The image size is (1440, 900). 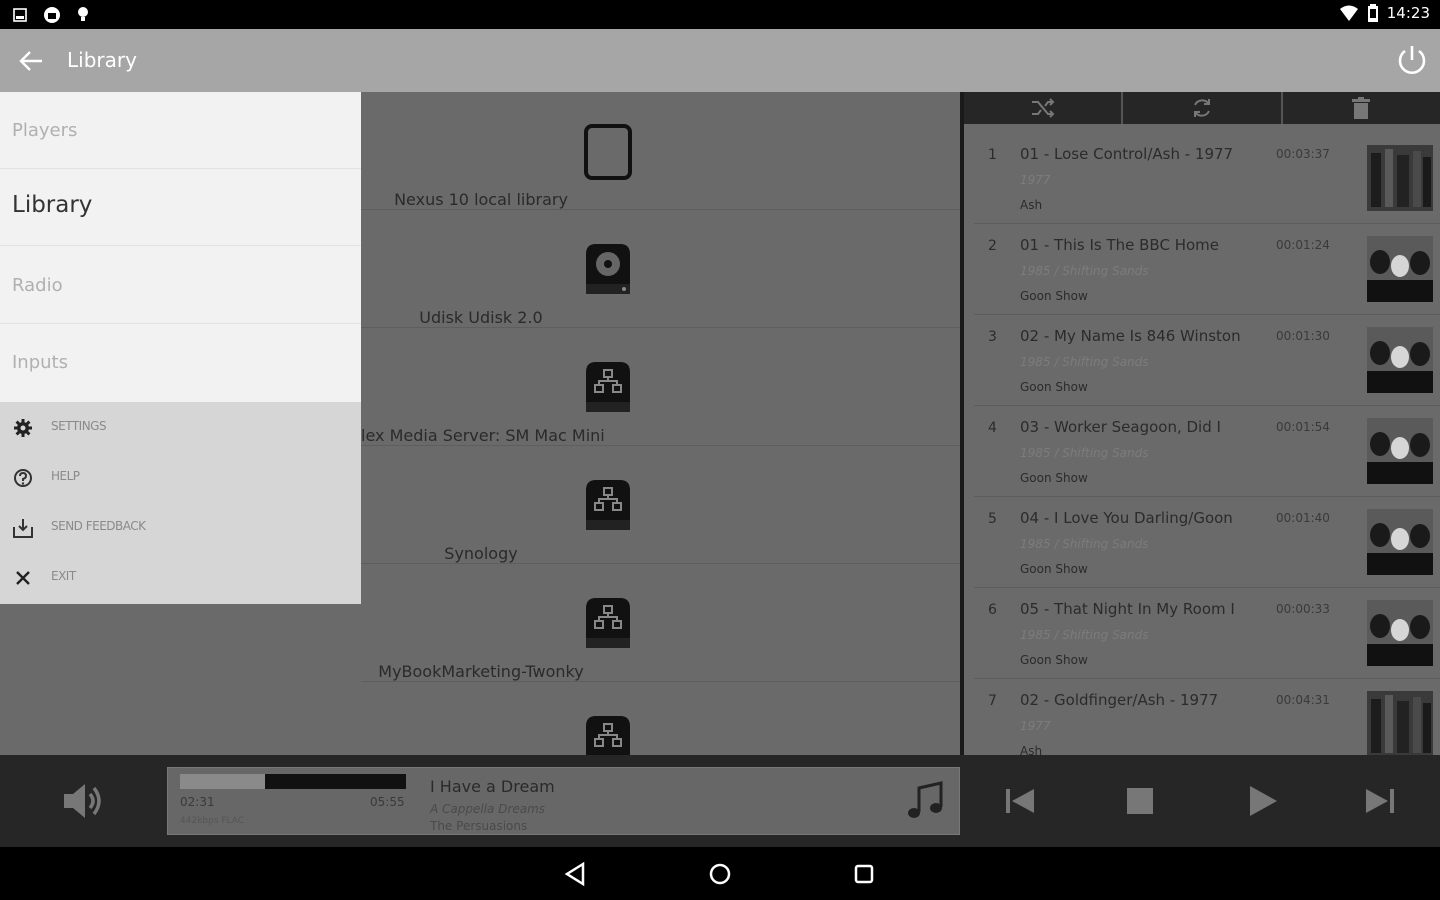 I want to click on drawer-item-library: Library, so click(x=180, y=207).